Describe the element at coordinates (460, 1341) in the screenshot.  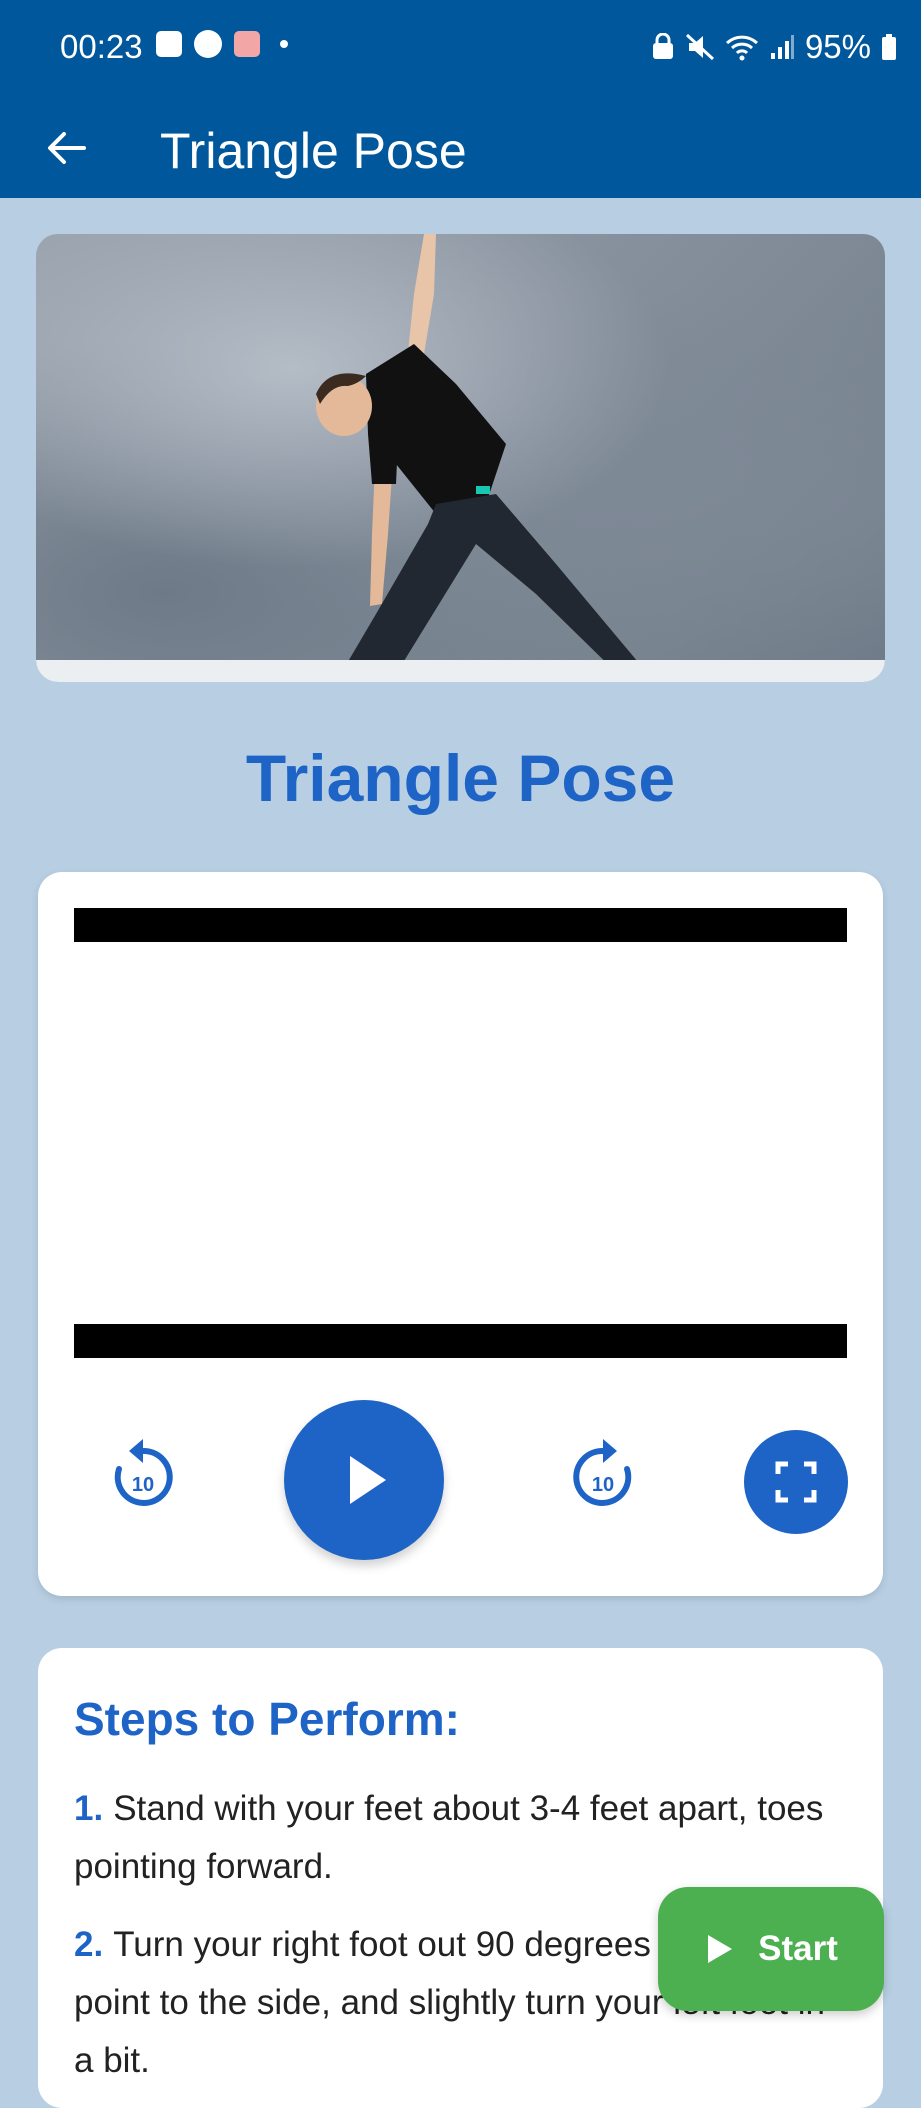
I see `letterbox-bottom` at that location.